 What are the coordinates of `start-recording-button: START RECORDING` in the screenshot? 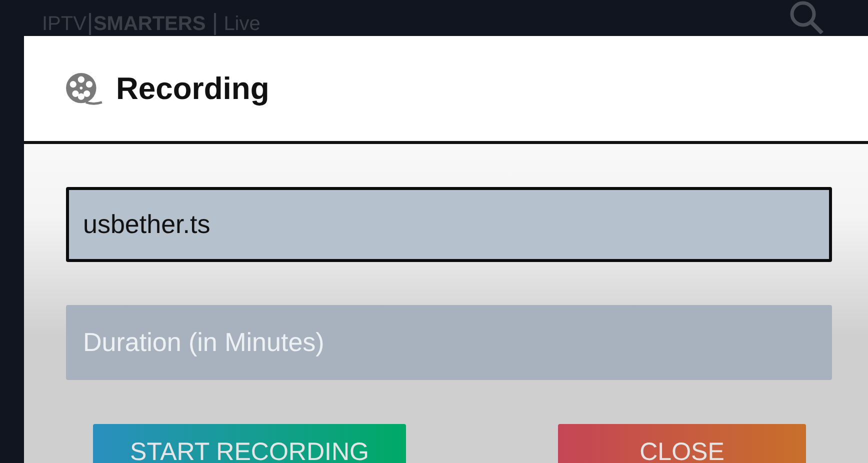 It's located at (249, 443).